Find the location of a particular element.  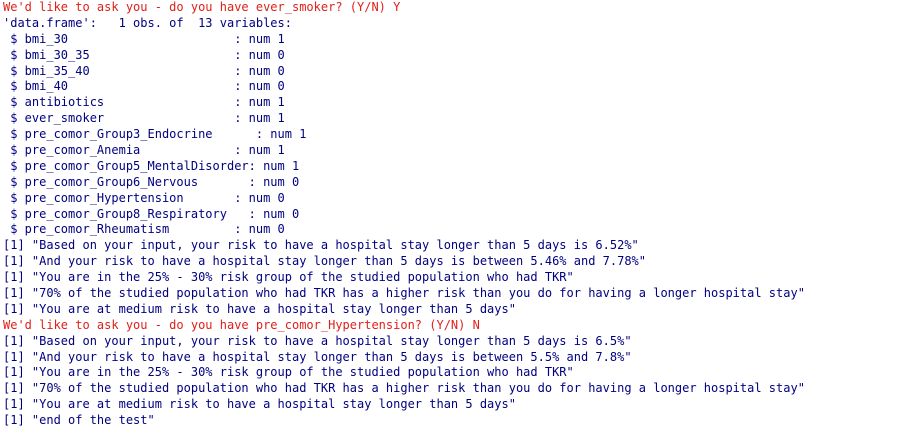

console-output-line: $ pre_comor_Group5_MentalDisorder: num 1 is located at coordinates (151, 165).